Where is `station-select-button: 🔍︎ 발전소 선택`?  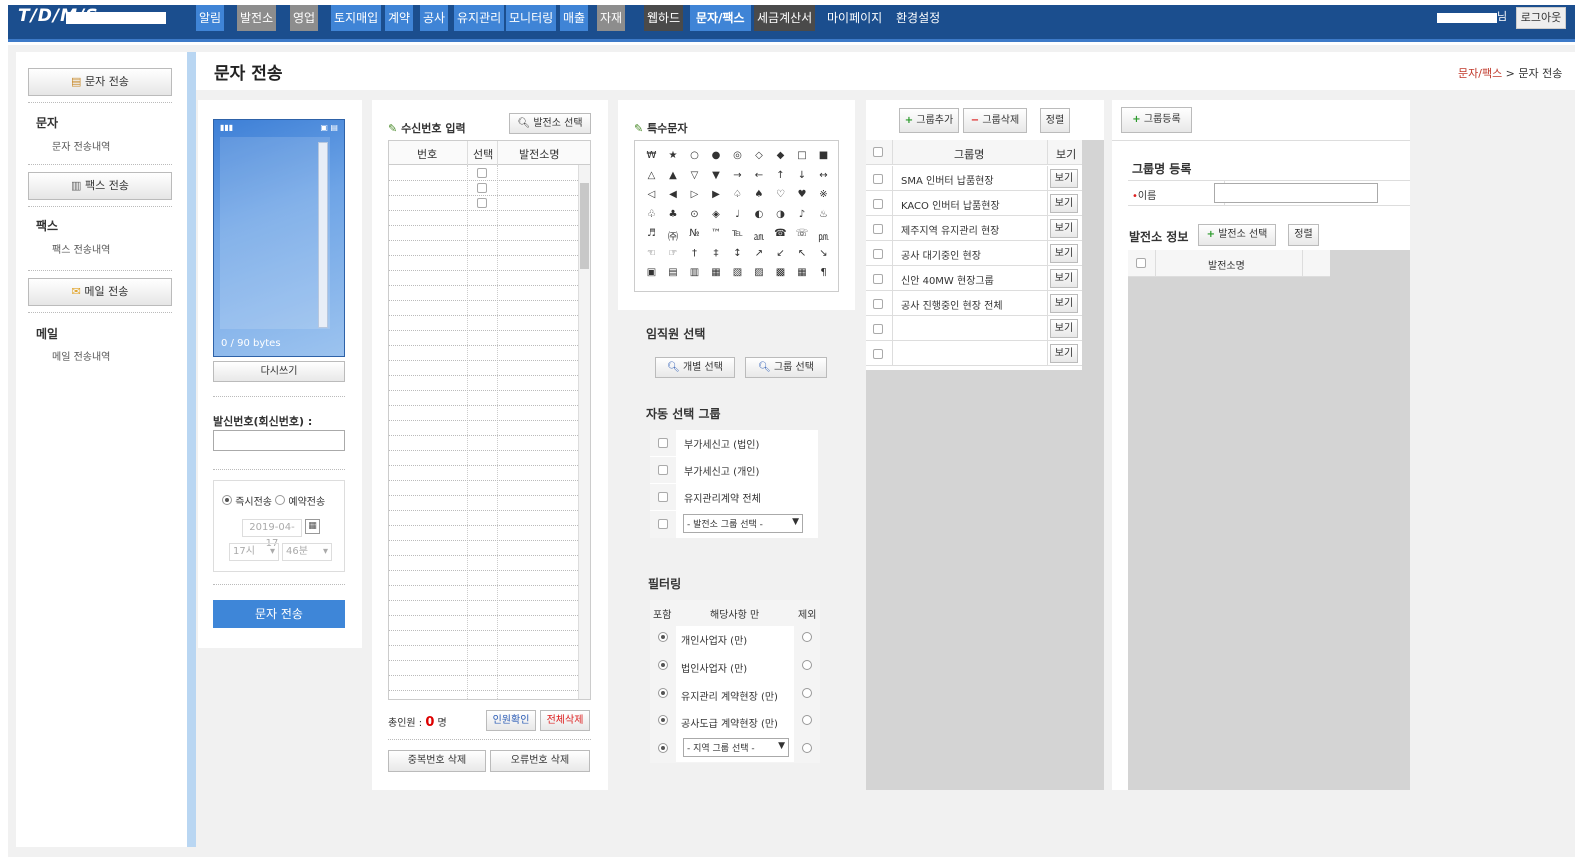
station-select-button: 🔍︎ 발전소 선택 is located at coordinates (550, 123).